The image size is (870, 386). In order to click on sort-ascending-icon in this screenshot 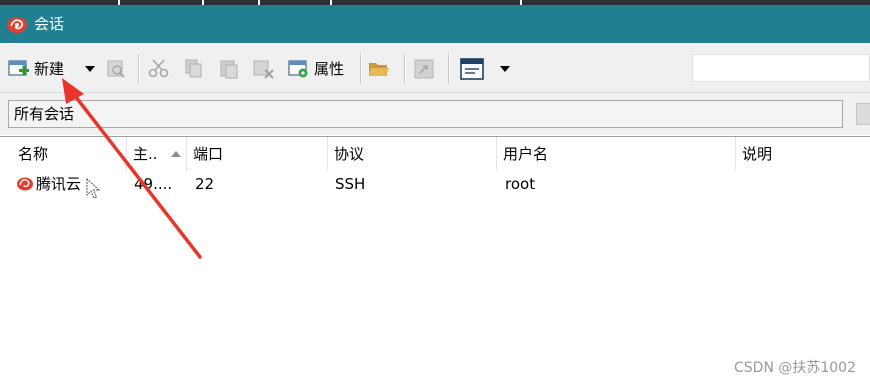, I will do `click(176, 154)`.